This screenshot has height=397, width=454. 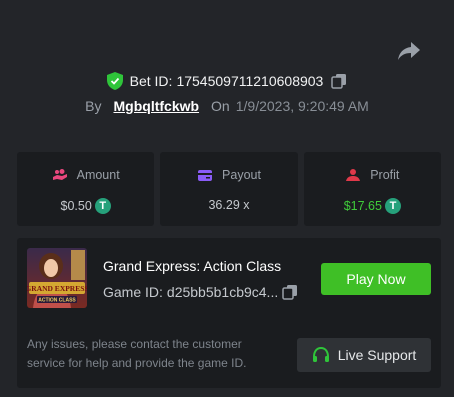 What do you see at coordinates (205, 175) in the screenshot?
I see `wallet-icon` at bounding box center [205, 175].